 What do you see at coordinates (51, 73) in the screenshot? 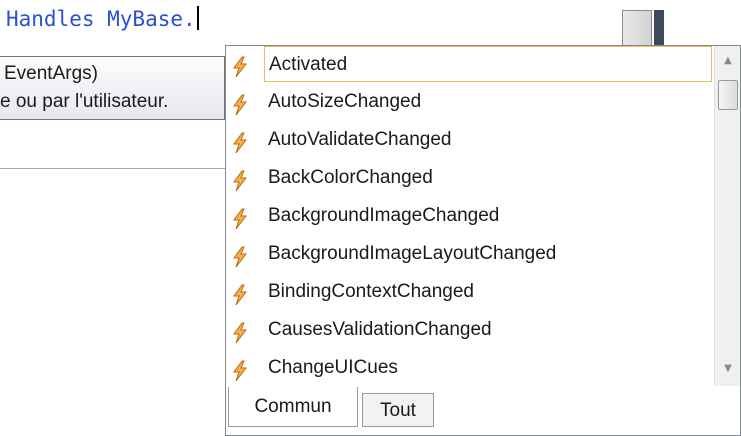
I see `tooltip-line-1: EventArgs)` at bounding box center [51, 73].